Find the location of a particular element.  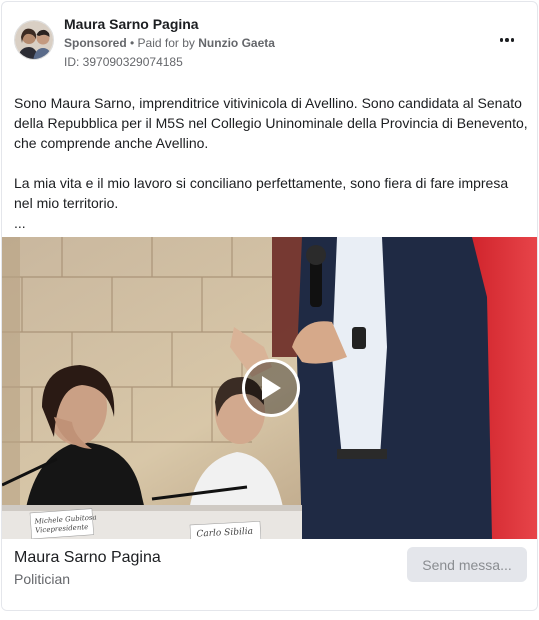

more-horizontal-icon is located at coordinates (501, 40).